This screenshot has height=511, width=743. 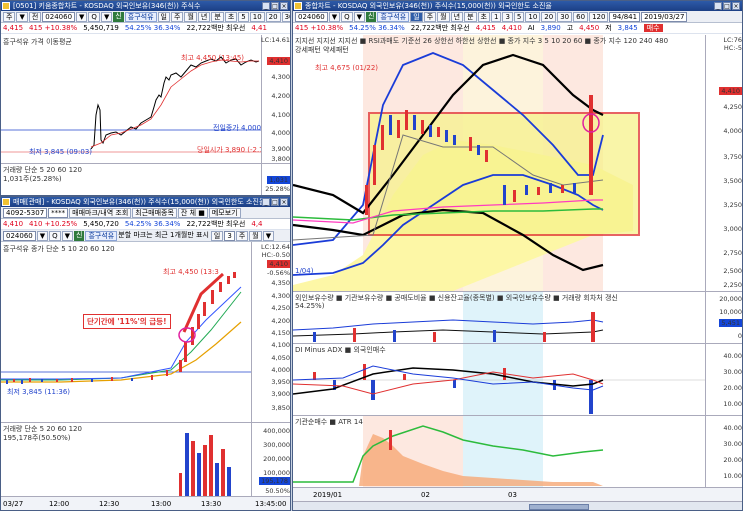 What do you see at coordinates (22, 17) in the screenshot?
I see `dropdown-icon: ▼` at bounding box center [22, 17].